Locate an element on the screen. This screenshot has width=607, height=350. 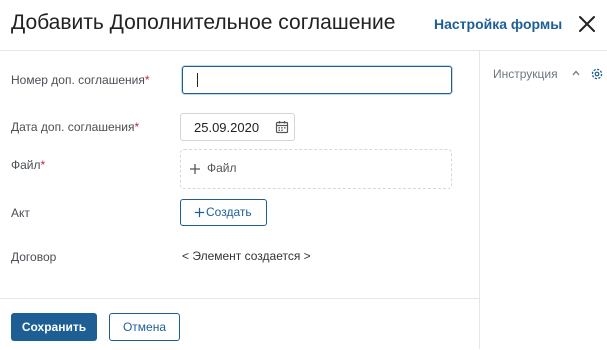
cancel-button: Отмена is located at coordinates (144, 327).